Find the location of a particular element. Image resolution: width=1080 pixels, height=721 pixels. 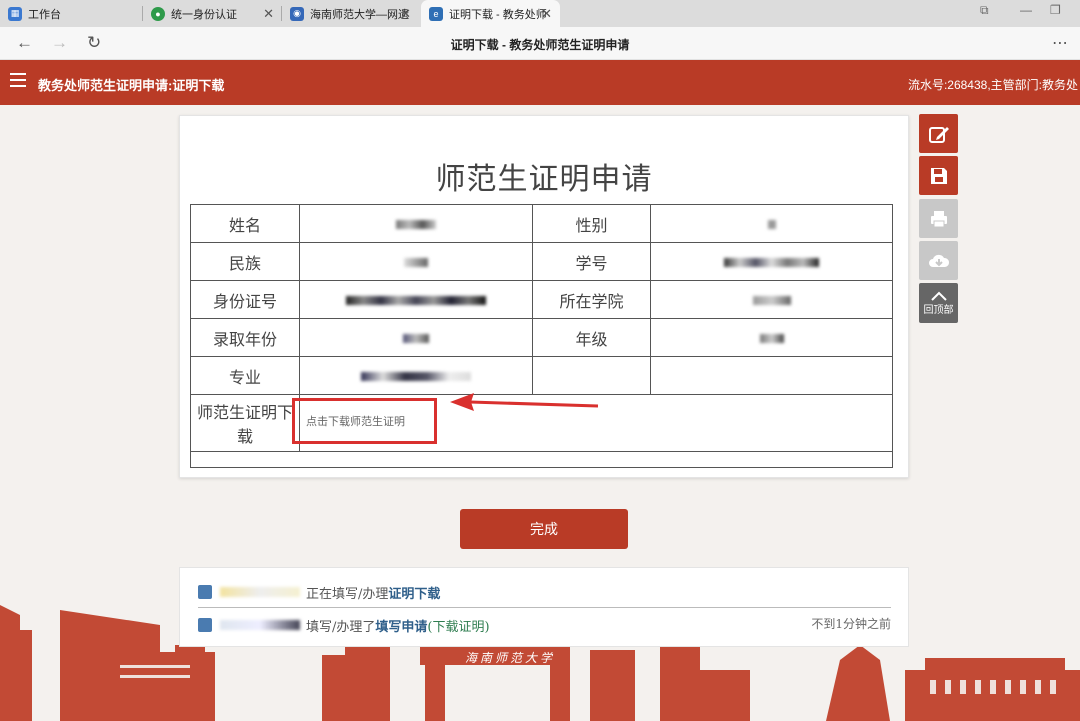

log-item: 正在填写/办理证明下载 is located at coordinates (319, 592).